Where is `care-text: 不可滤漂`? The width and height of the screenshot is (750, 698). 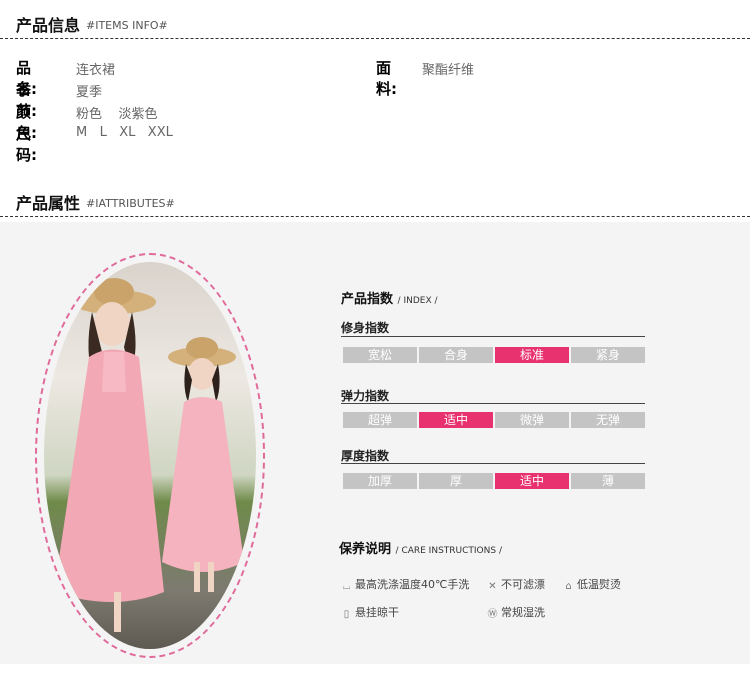 care-text: 不可滤漂 is located at coordinates (523, 584).